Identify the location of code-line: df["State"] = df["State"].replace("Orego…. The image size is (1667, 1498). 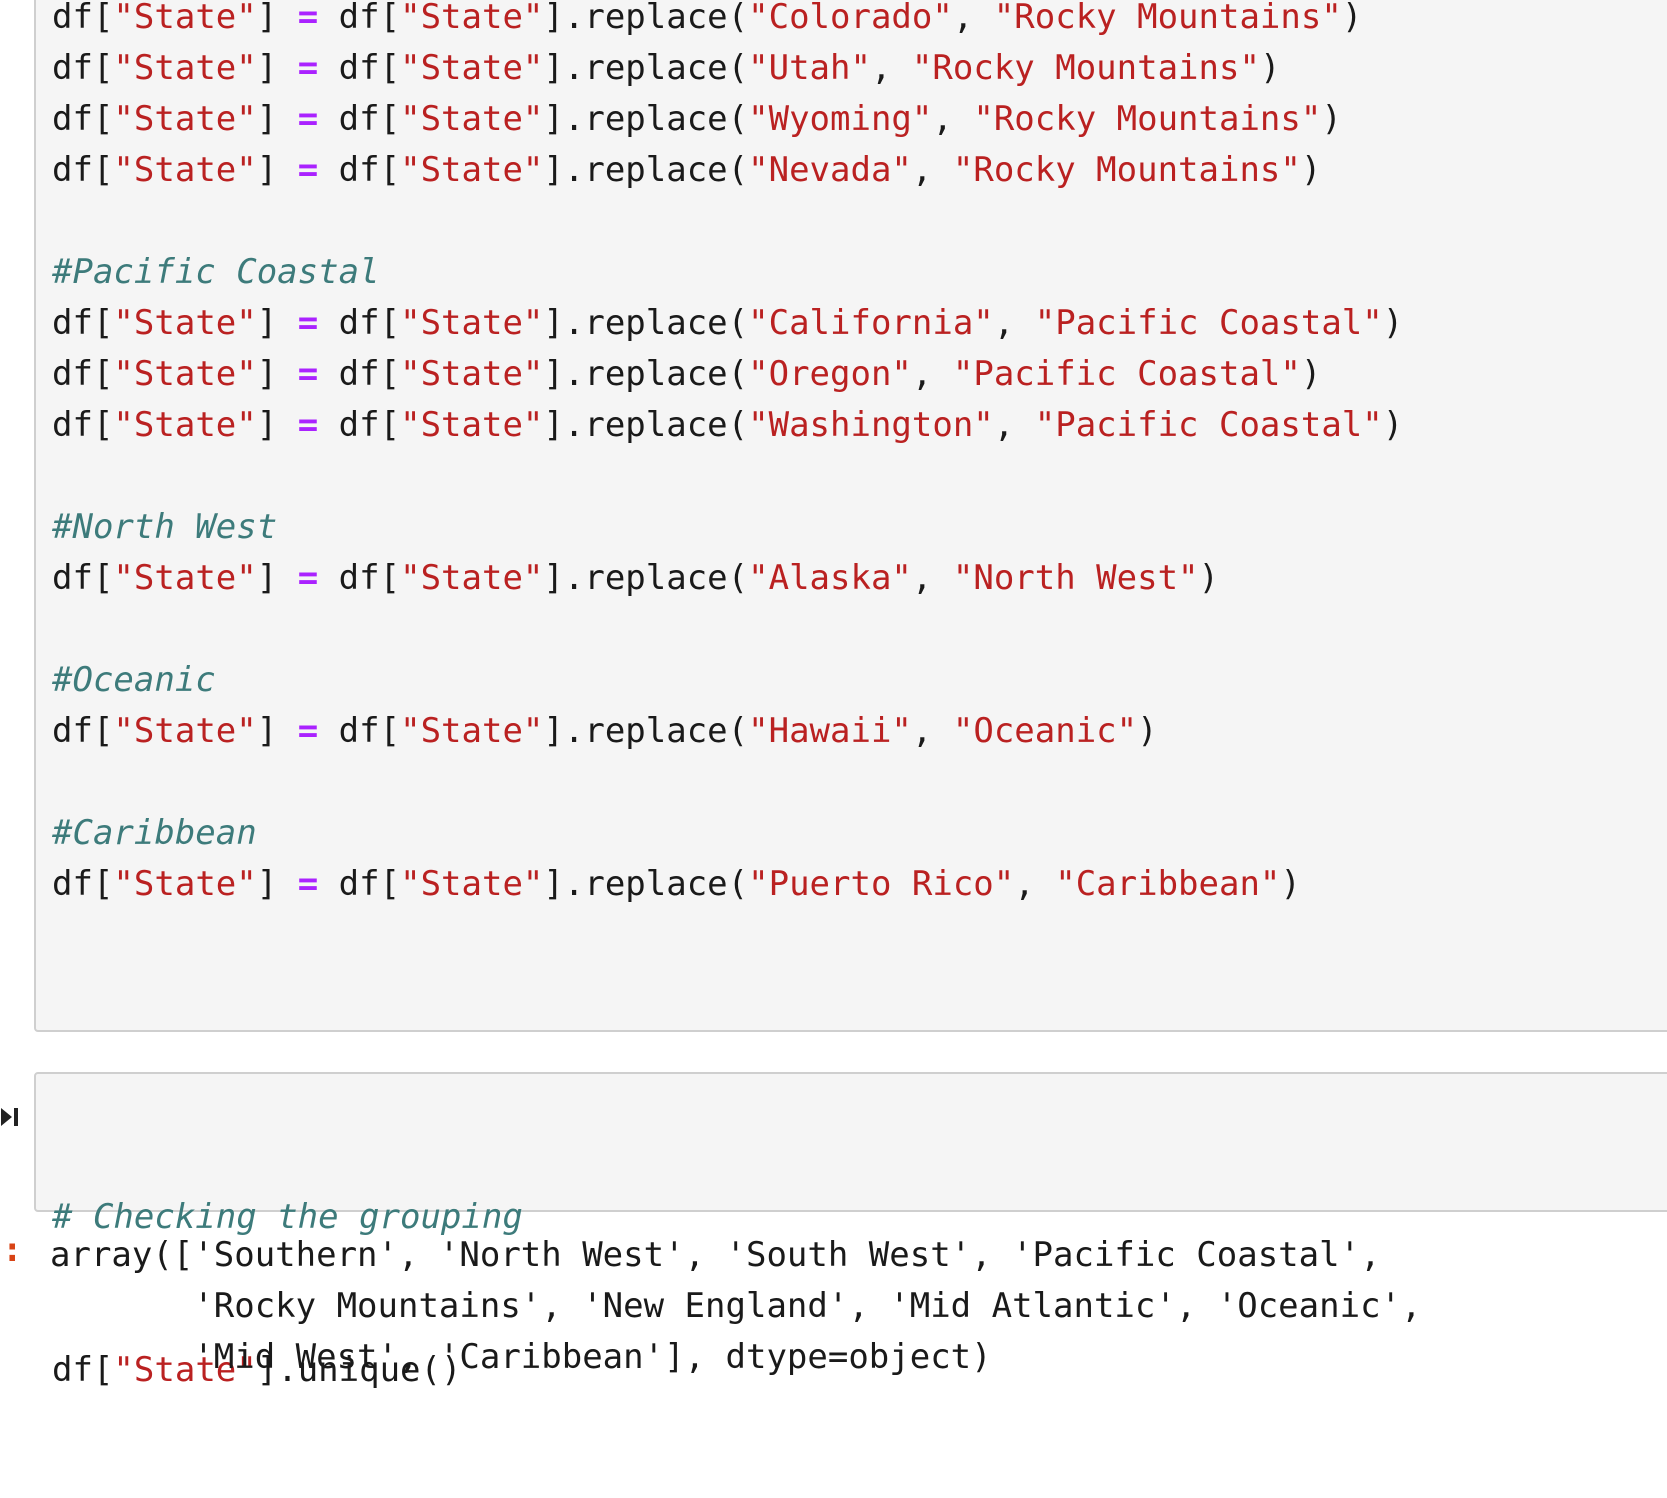
(687, 374).